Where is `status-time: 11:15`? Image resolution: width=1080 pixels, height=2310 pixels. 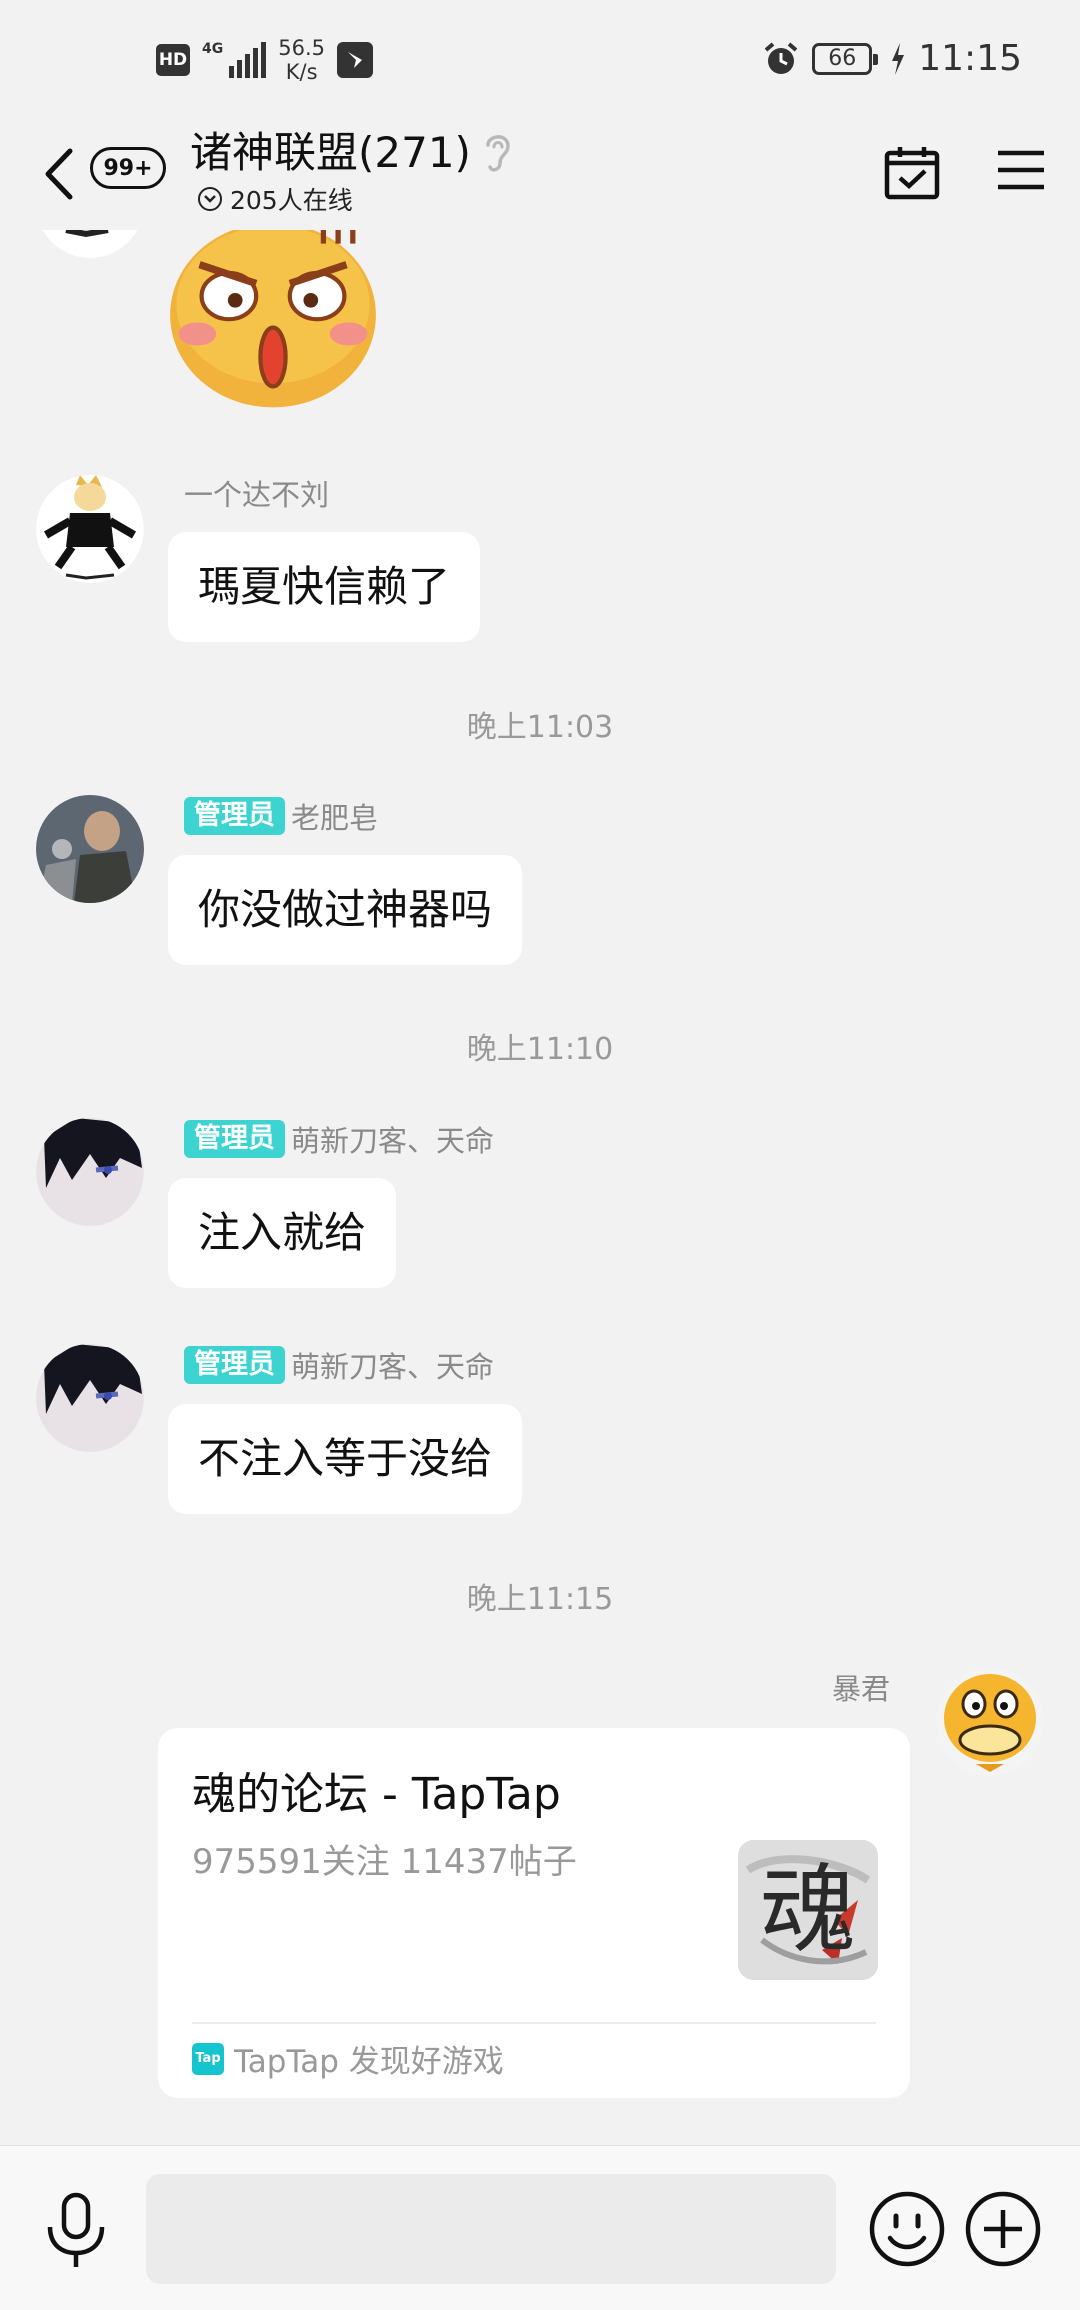 status-time: 11:15 is located at coordinates (970, 58).